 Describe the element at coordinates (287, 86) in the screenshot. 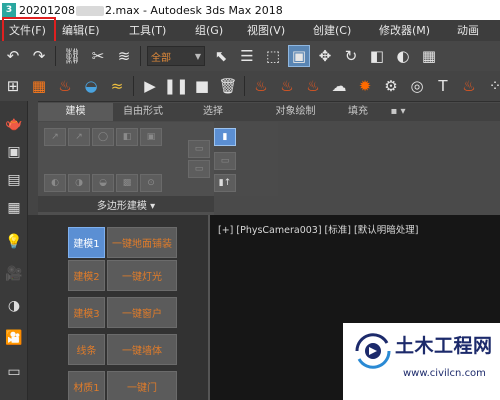

I see `fire-icon-2: ♨` at that location.